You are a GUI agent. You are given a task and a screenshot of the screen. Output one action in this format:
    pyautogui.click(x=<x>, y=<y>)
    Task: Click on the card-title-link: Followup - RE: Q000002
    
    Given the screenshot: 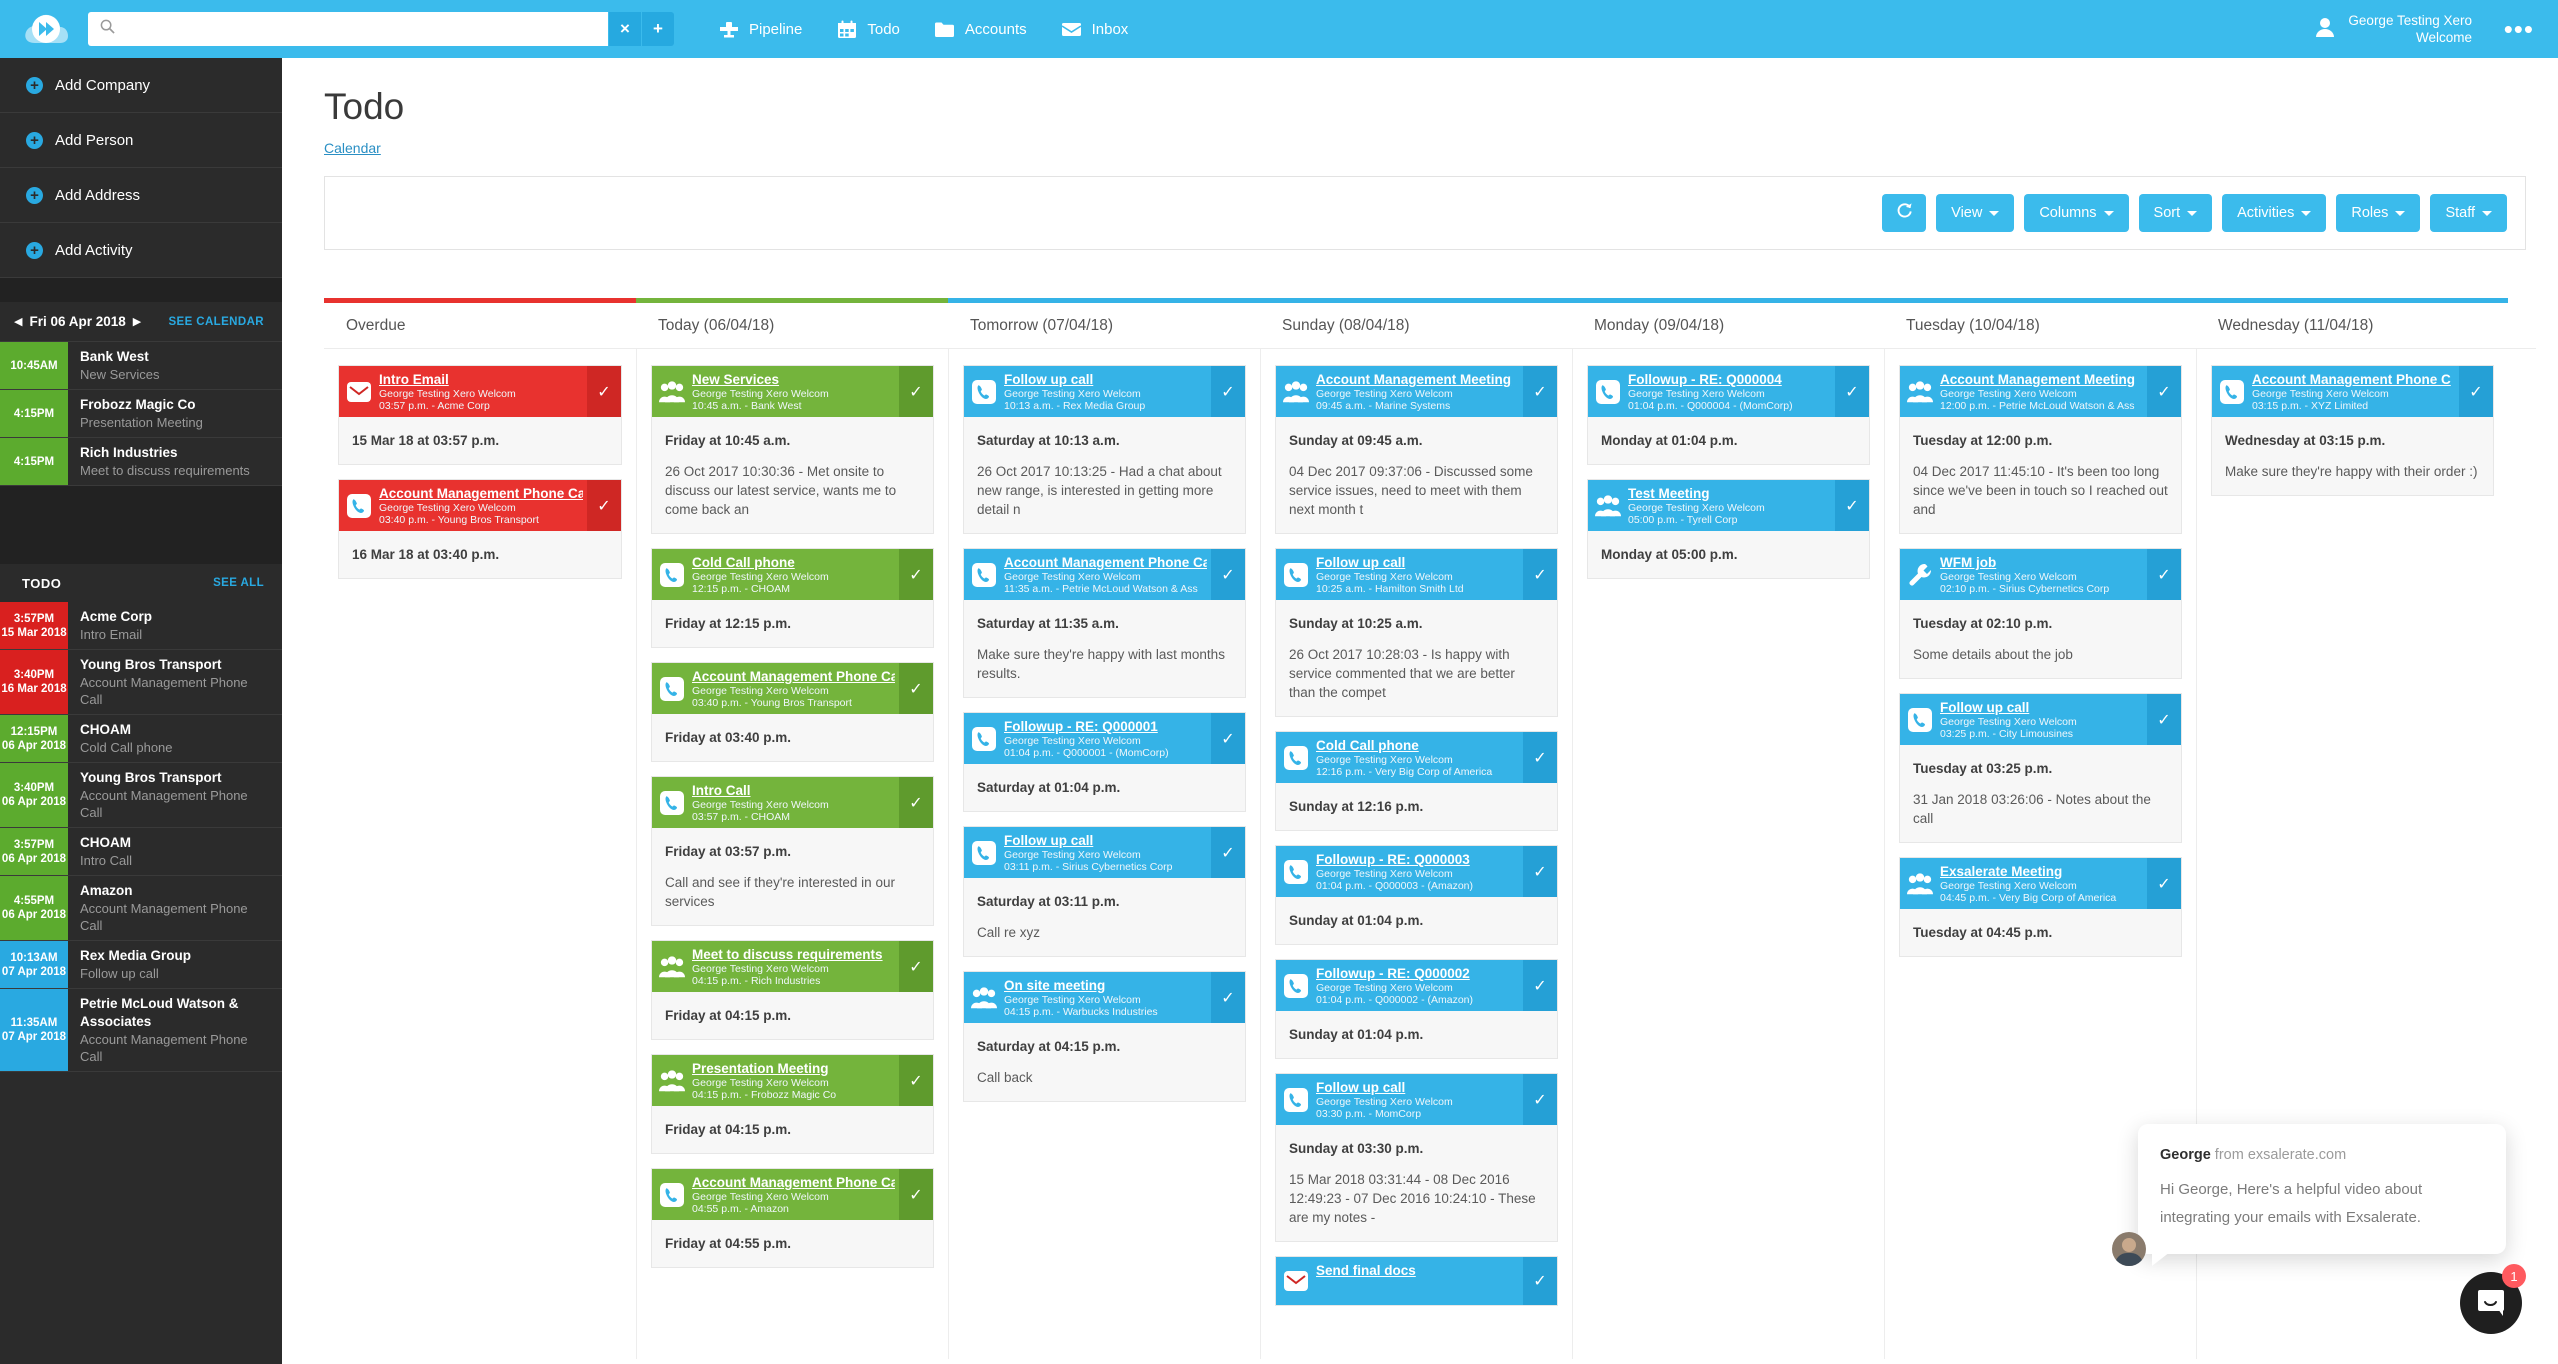 What is the action you would take?
    pyautogui.click(x=1417, y=973)
    